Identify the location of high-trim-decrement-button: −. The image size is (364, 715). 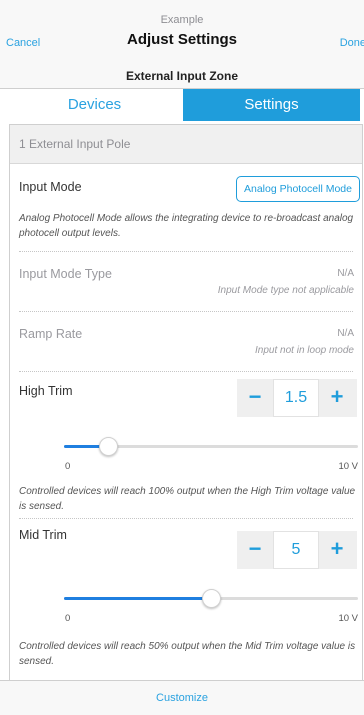
(255, 398).